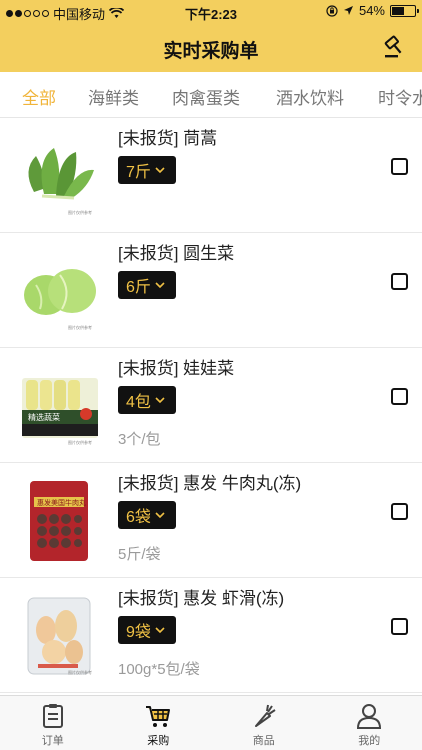  I want to click on status-right: 54%, so click(372, 10).